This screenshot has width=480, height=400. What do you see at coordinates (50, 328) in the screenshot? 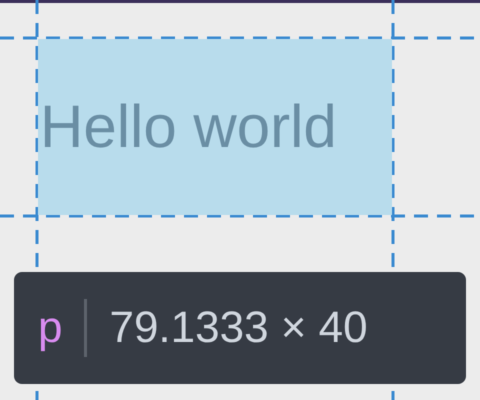
I see `tag-name: p` at bounding box center [50, 328].